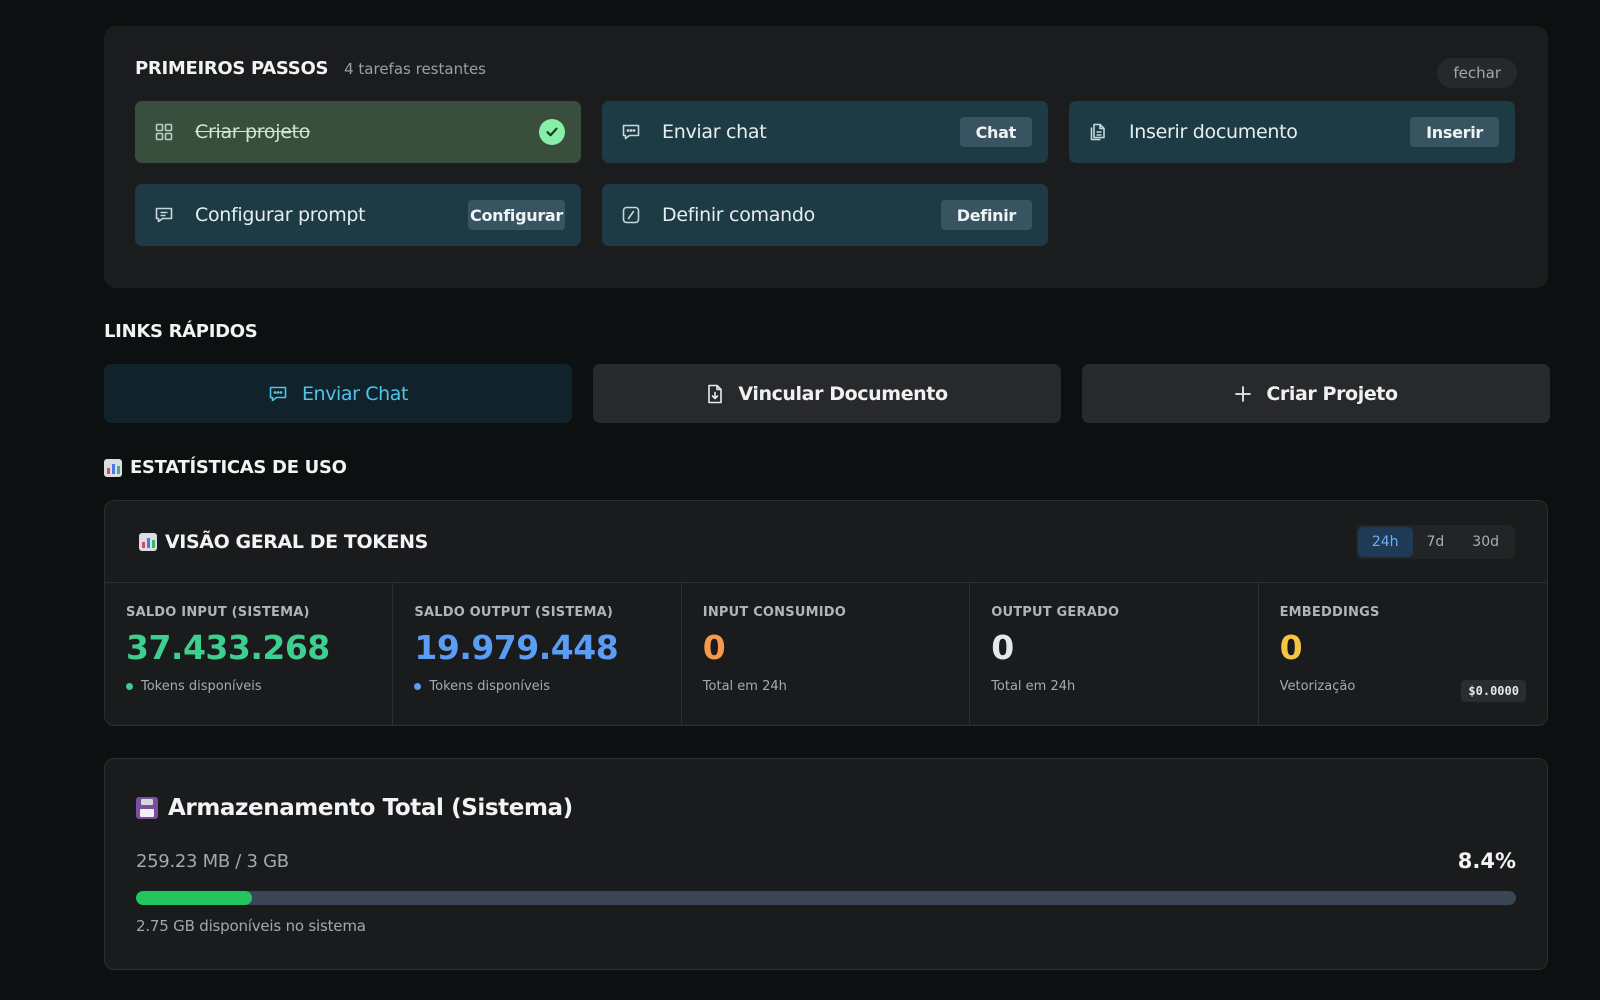 Image resolution: width=1600 pixels, height=1000 pixels. What do you see at coordinates (1477, 73) in the screenshot?
I see `close-button: fechar` at bounding box center [1477, 73].